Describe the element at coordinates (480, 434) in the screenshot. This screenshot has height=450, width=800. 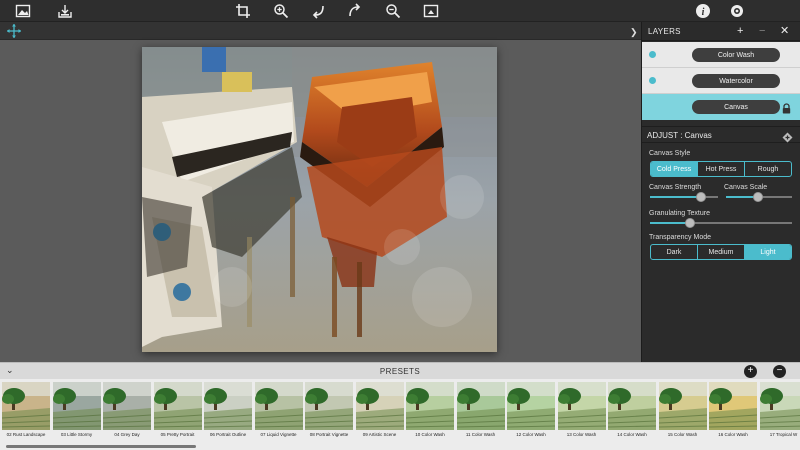
I see `preset-label: 11 Color Wash` at that location.